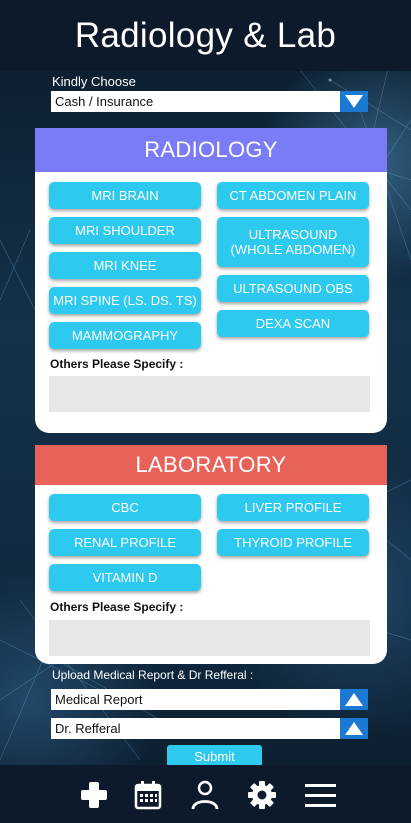 The image size is (411, 823). What do you see at coordinates (293, 323) in the screenshot?
I see `test-dexa-scan: DEXA SCAN` at bounding box center [293, 323].